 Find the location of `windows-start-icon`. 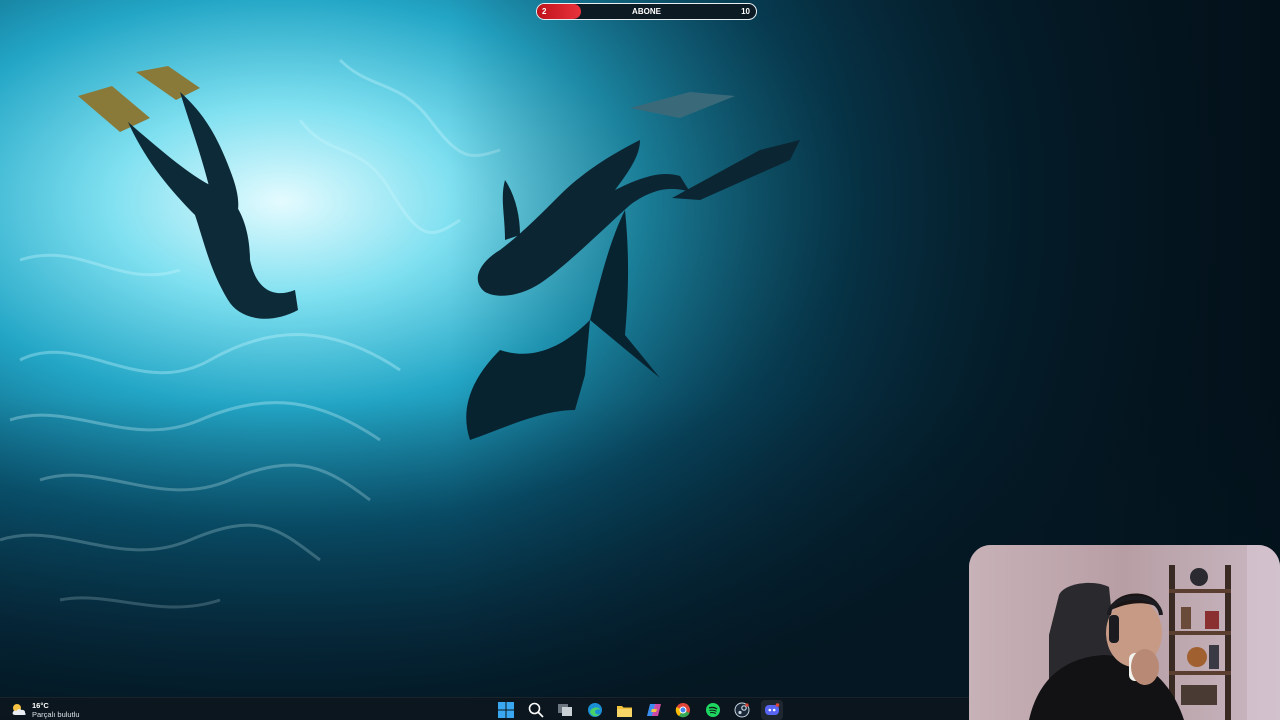

windows-start-icon is located at coordinates (506, 710).